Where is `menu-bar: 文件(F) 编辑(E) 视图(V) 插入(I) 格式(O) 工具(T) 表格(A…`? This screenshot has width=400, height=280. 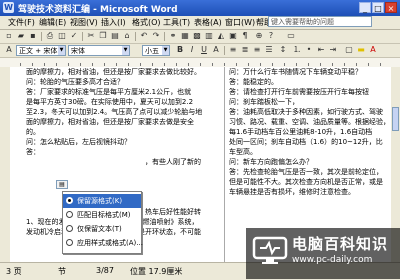
menu-bar: 文件(F) 编辑(E) 视图(V) 插入(I) 格式(O) 工具(T) 表格(A… is located at coordinates (200, 23).